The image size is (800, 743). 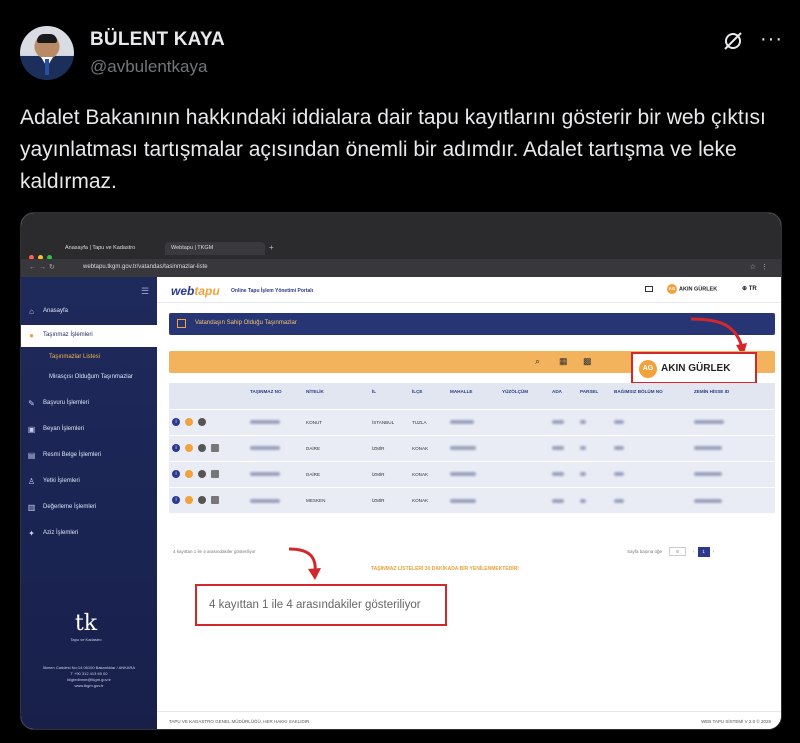 I want to click on nav-arrows-icon: ←→↻, so click(x=43, y=267).